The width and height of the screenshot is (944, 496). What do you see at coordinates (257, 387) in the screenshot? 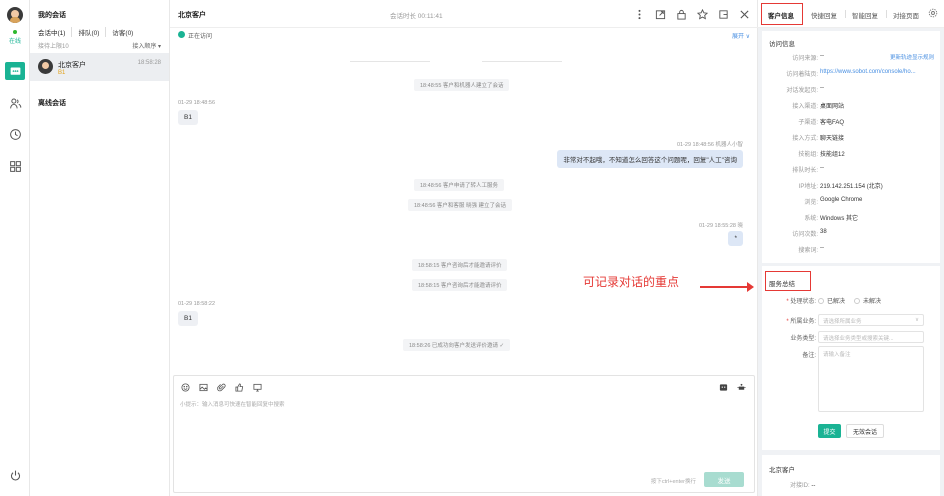
I see `screen-button` at bounding box center [257, 387].